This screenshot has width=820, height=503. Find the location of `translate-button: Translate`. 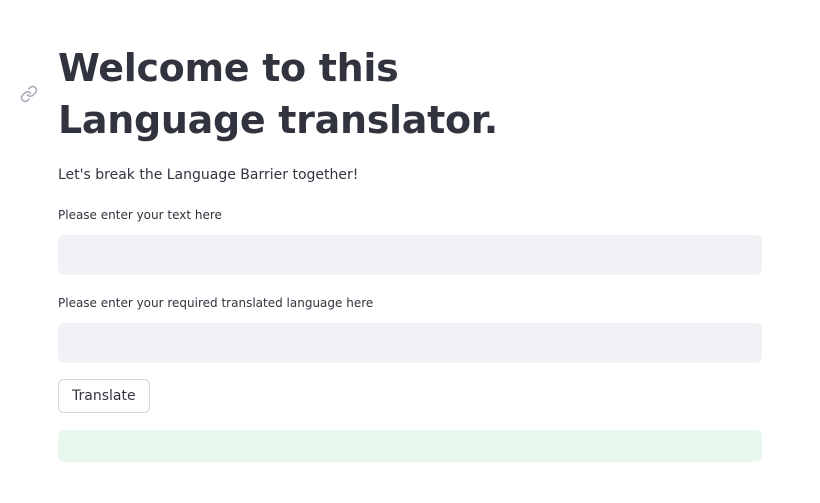

translate-button: Translate is located at coordinates (104, 396).